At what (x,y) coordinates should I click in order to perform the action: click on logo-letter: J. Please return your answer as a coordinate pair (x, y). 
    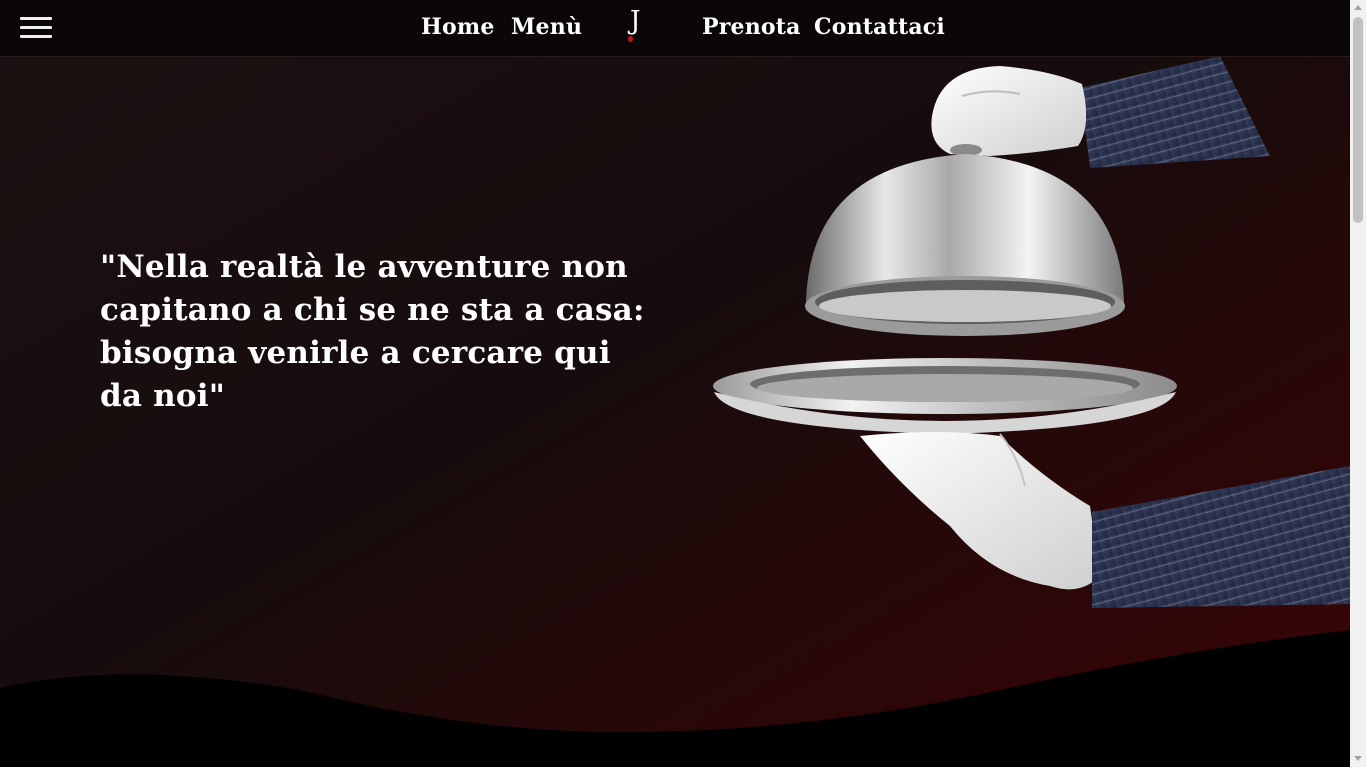
    Looking at the image, I should click on (635, 21).